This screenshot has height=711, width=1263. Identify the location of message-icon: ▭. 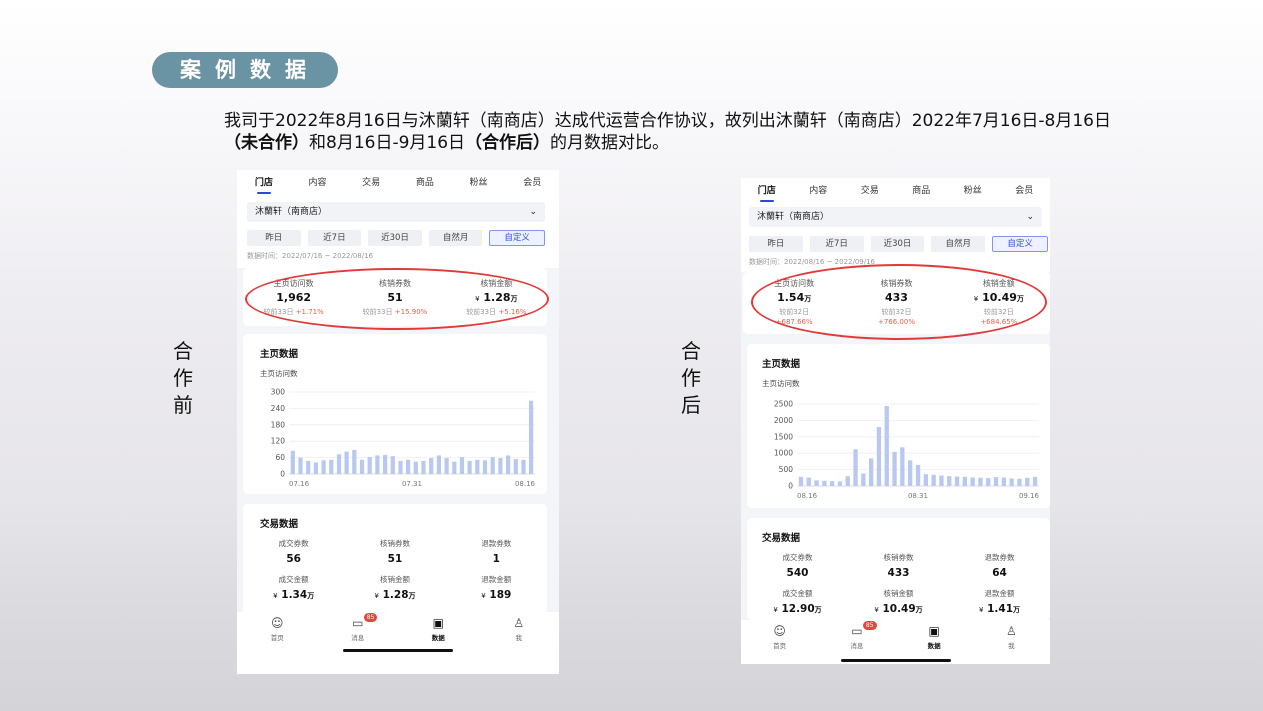
(358, 623).